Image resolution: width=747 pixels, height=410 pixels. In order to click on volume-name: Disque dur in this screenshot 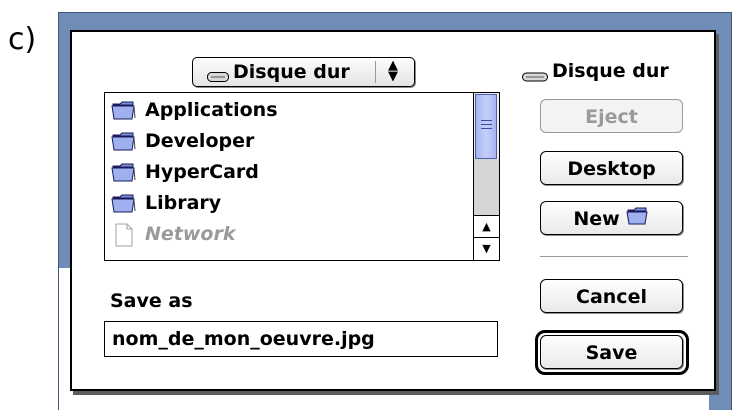, I will do `click(610, 71)`.